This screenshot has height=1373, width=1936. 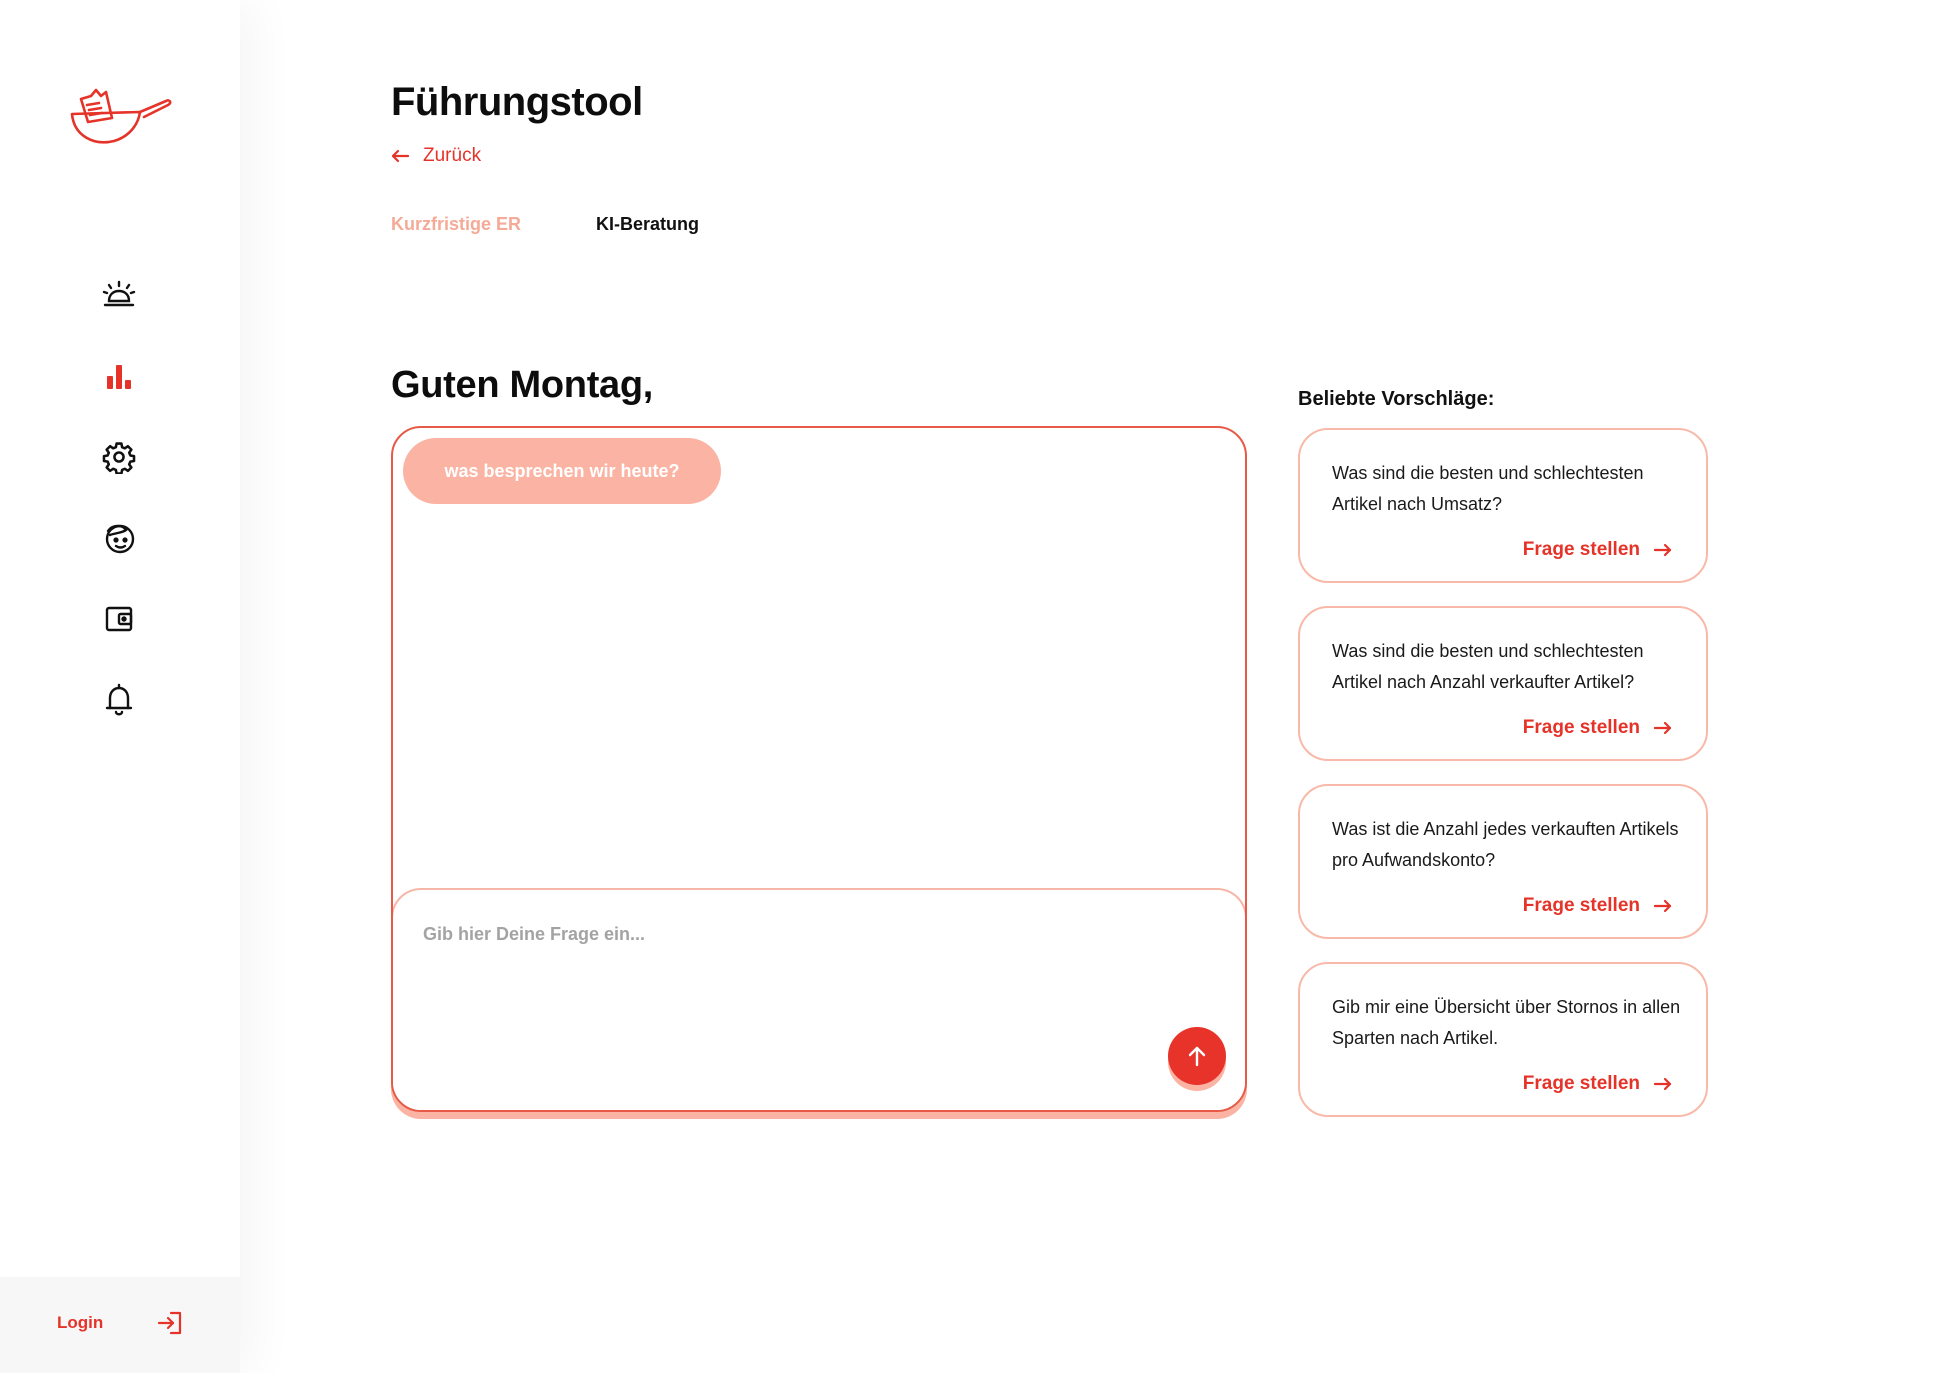 I want to click on page-title: Führungstool, so click(x=517, y=102).